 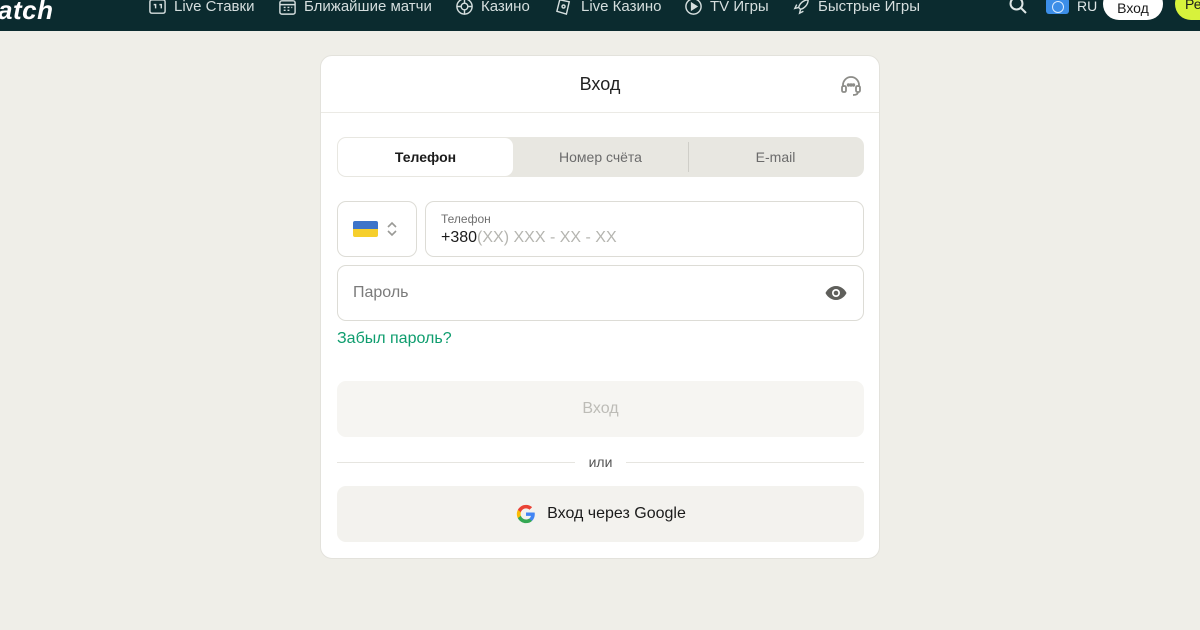 I want to click on score-board-icon, so click(x=157, y=7).